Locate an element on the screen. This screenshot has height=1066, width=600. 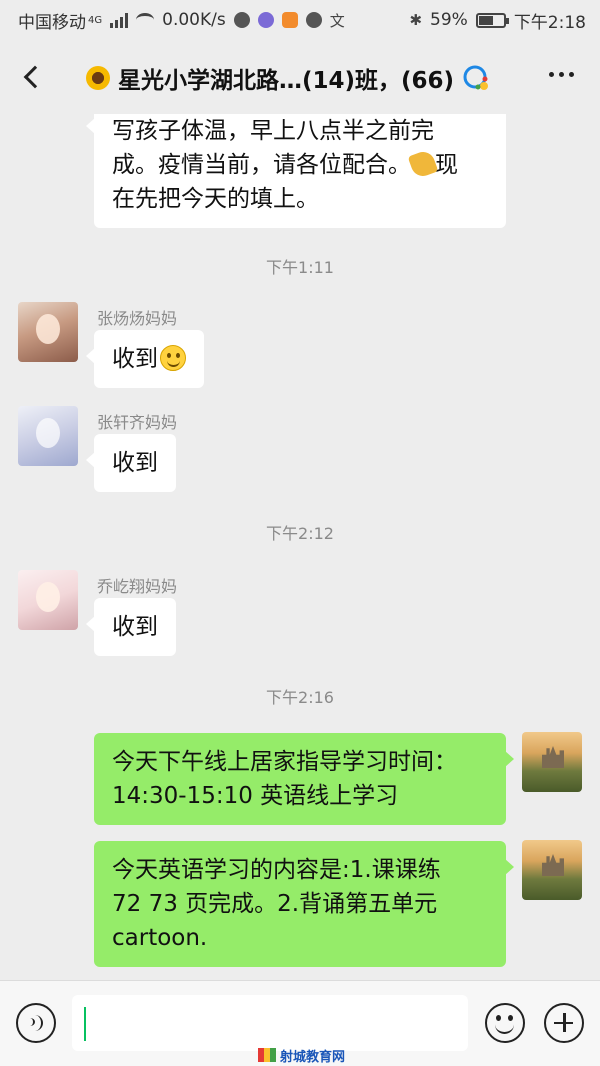
status-bar-right: ✱ 59% 下午2:18 is located at coordinates (497, 20).